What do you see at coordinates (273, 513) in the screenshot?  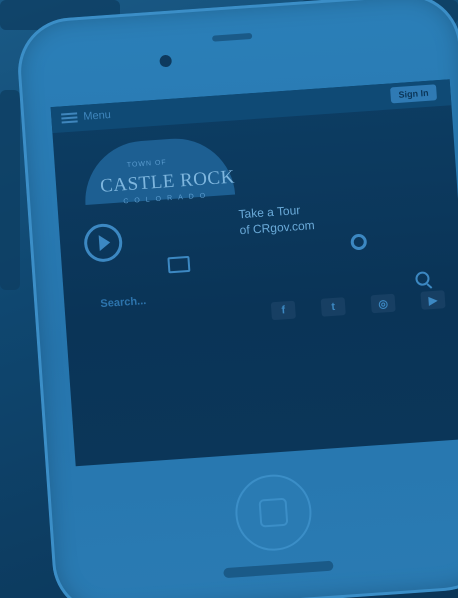 I see `home-button` at bounding box center [273, 513].